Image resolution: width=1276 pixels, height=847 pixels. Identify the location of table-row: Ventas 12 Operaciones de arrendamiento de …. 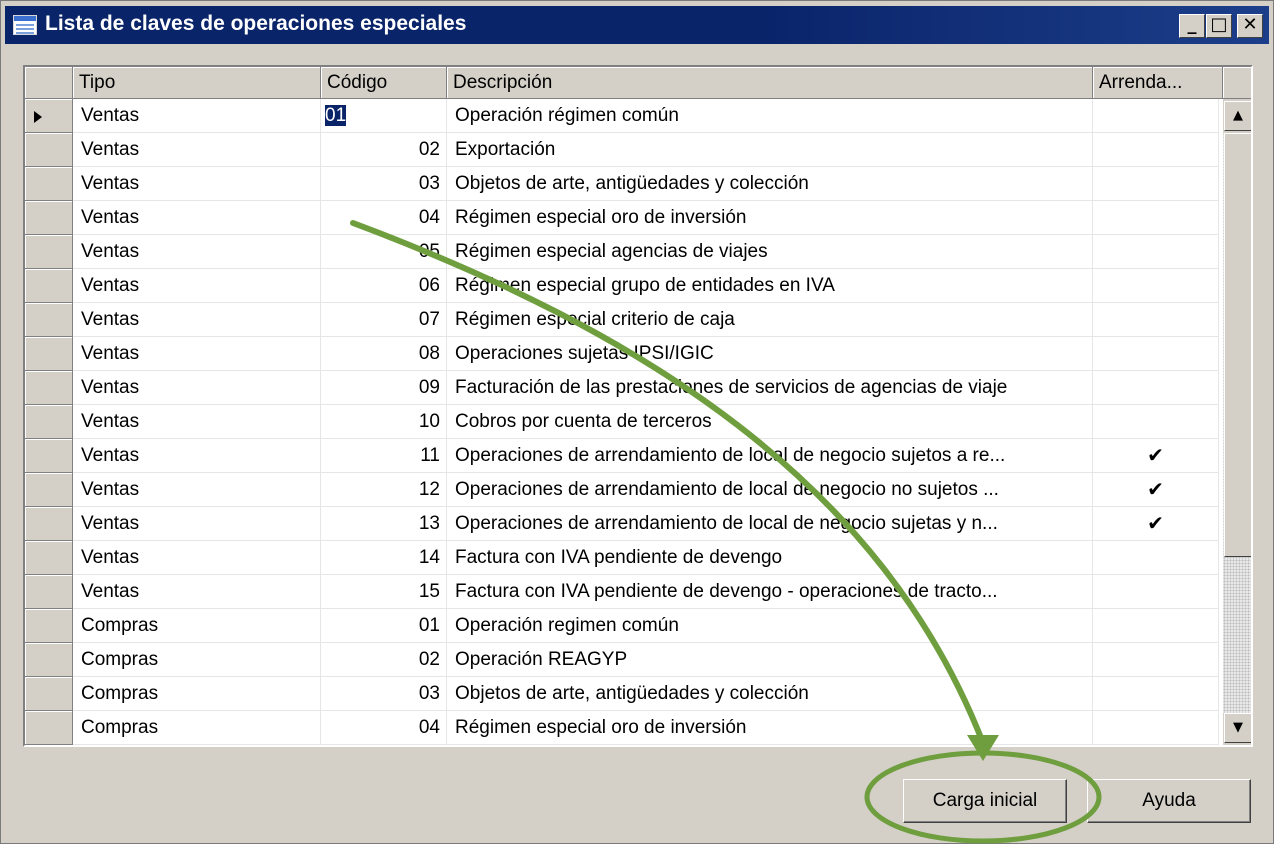
(624, 490).